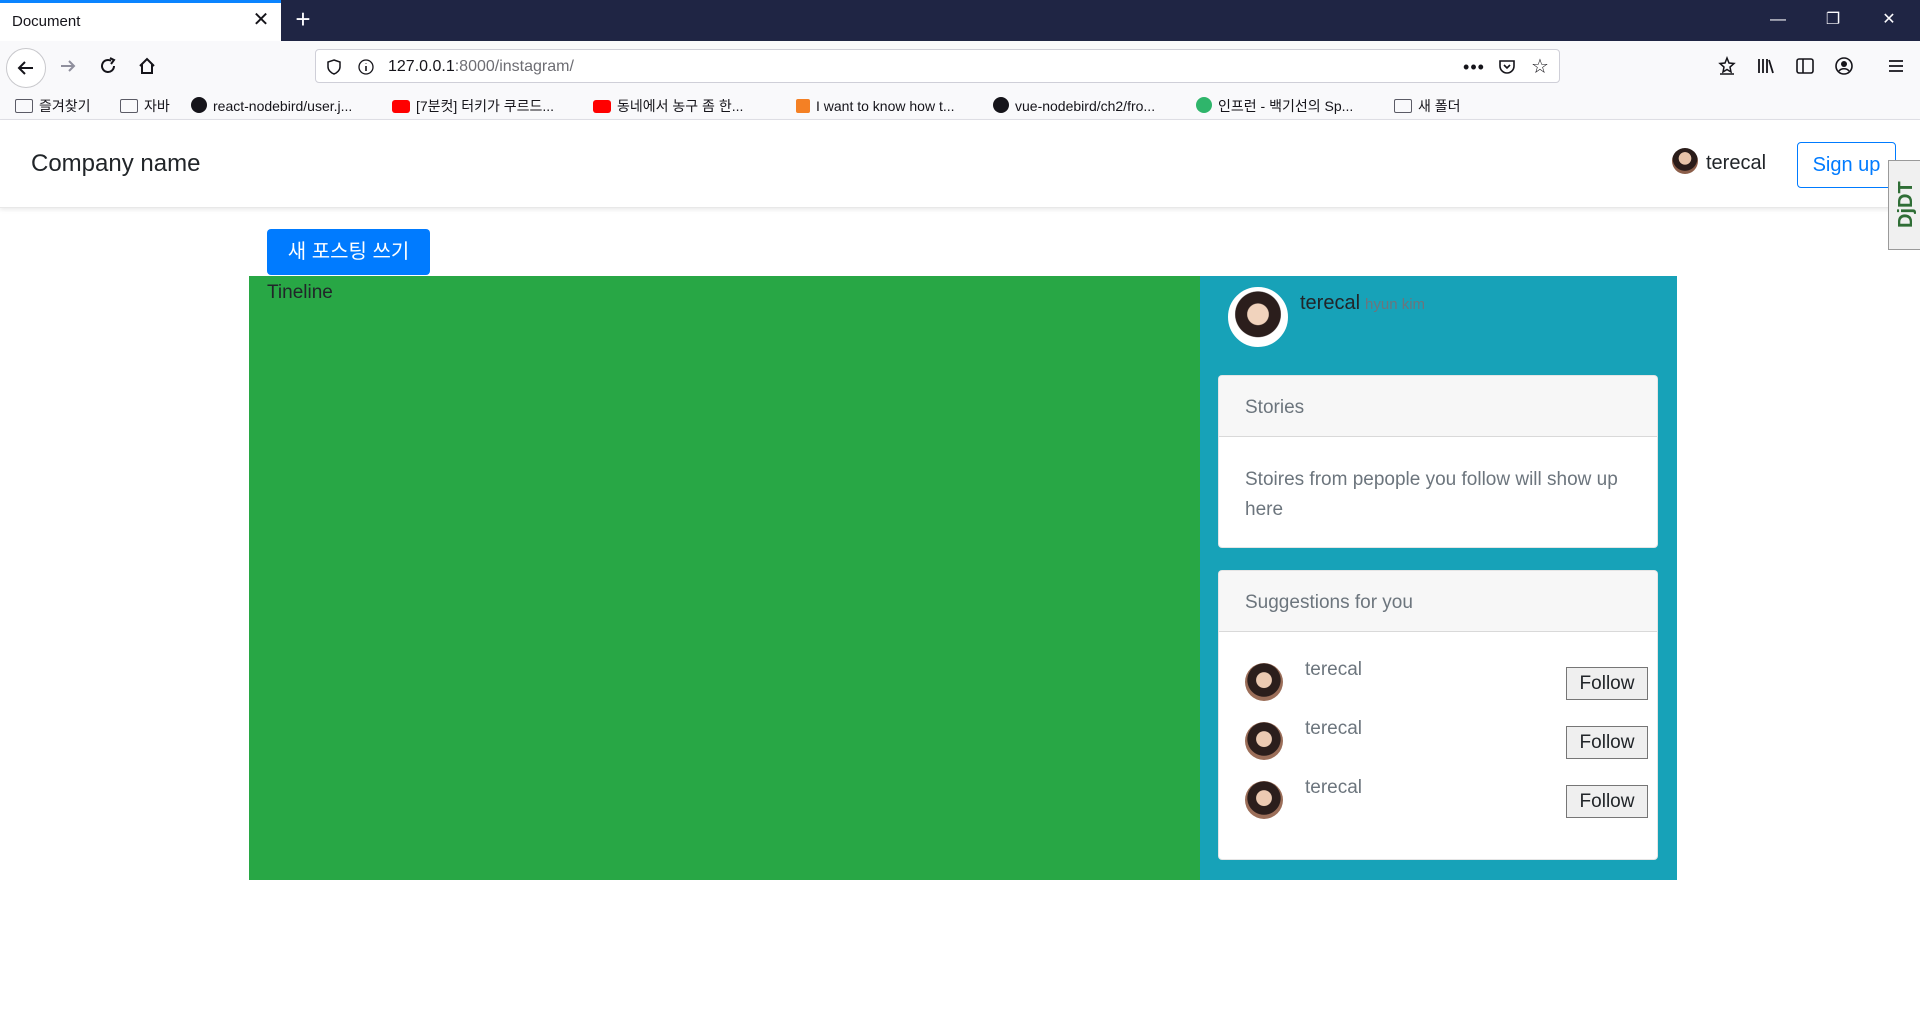  What do you see at coordinates (514, 66) in the screenshot?
I see `url-path: :8000/instagram/` at bounding box center [514, 66].